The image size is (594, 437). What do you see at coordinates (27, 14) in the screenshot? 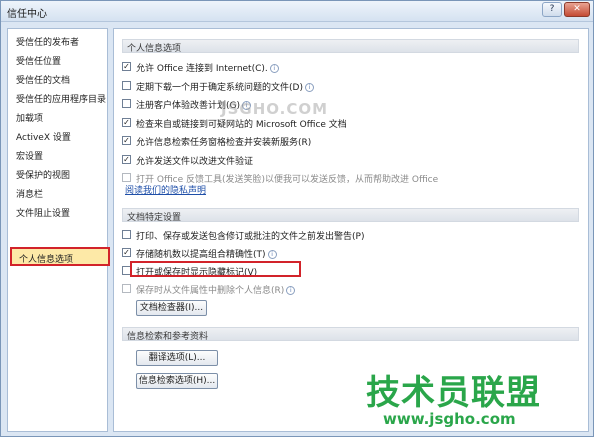
I see `window-title: 信任中心` at bounding box center [27, 14].